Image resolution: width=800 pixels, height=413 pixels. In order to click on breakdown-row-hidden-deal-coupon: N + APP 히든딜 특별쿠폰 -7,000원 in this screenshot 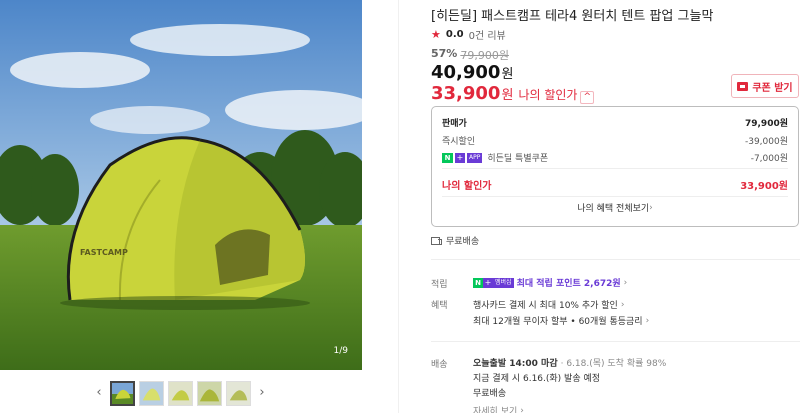, I will do `click(615, 157)`.